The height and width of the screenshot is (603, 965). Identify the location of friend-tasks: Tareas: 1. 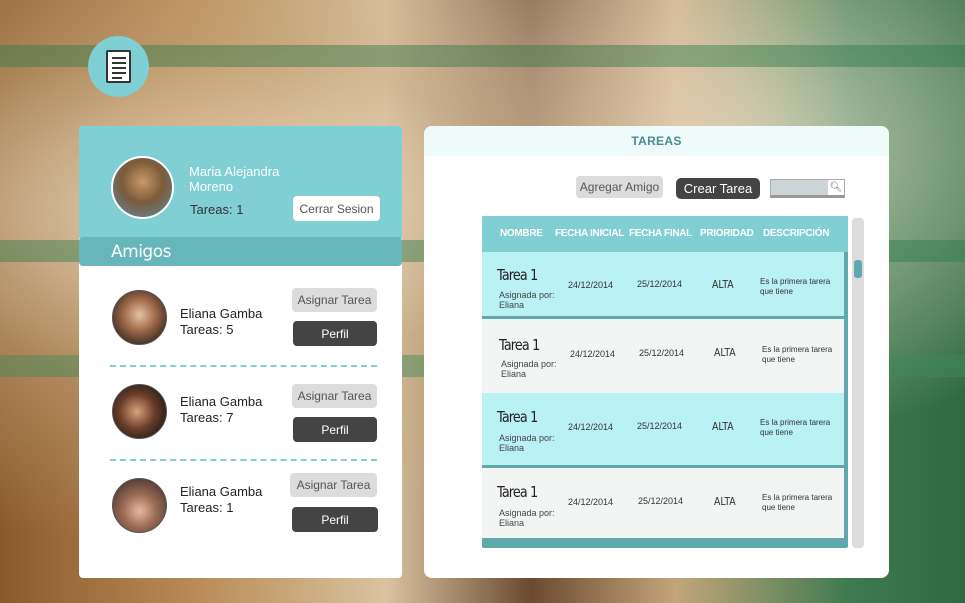
(207, 507).